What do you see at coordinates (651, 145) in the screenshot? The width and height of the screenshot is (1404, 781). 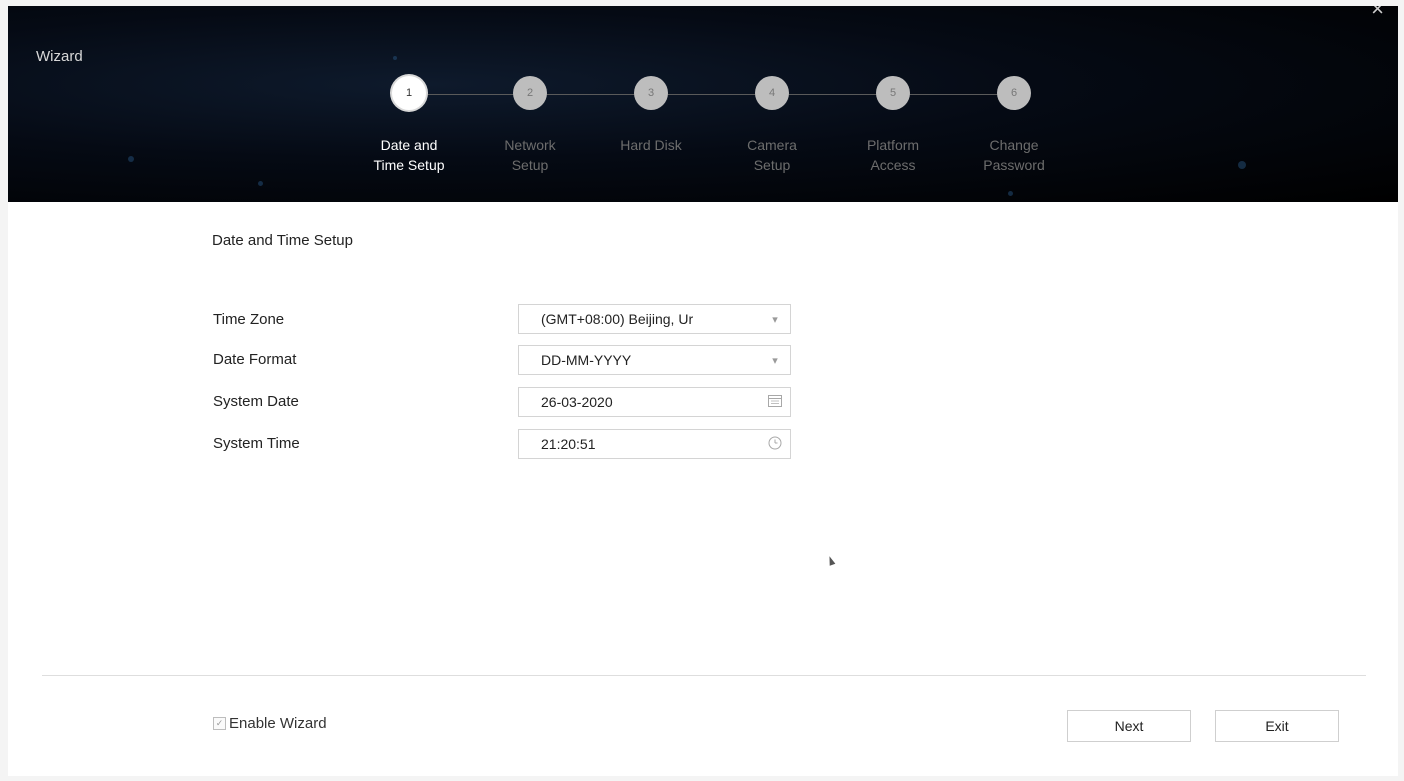 I see `step-3-label: Hard Disk` at bounding box center [651, 145].